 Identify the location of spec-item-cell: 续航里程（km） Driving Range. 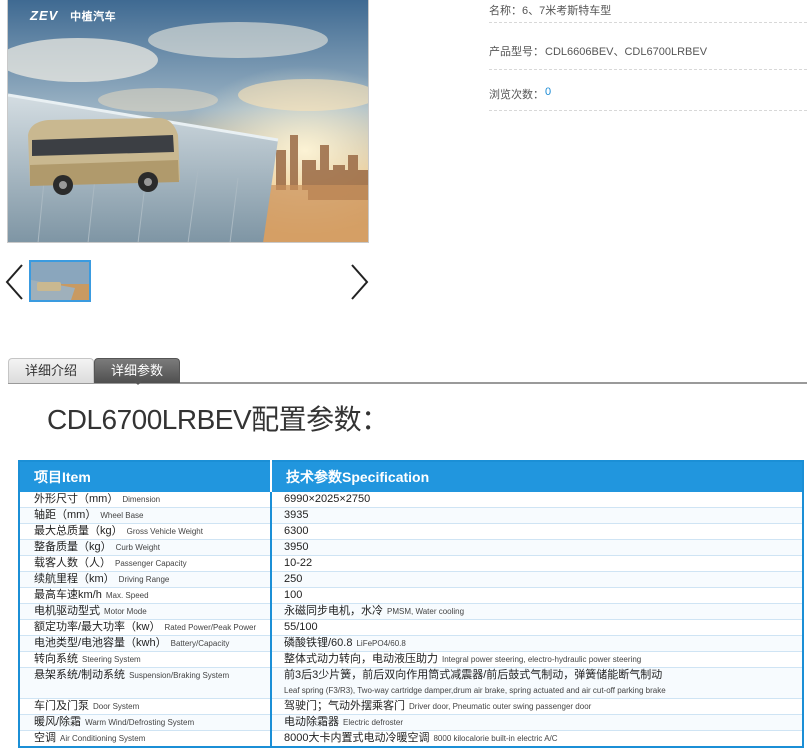
(145, 579).